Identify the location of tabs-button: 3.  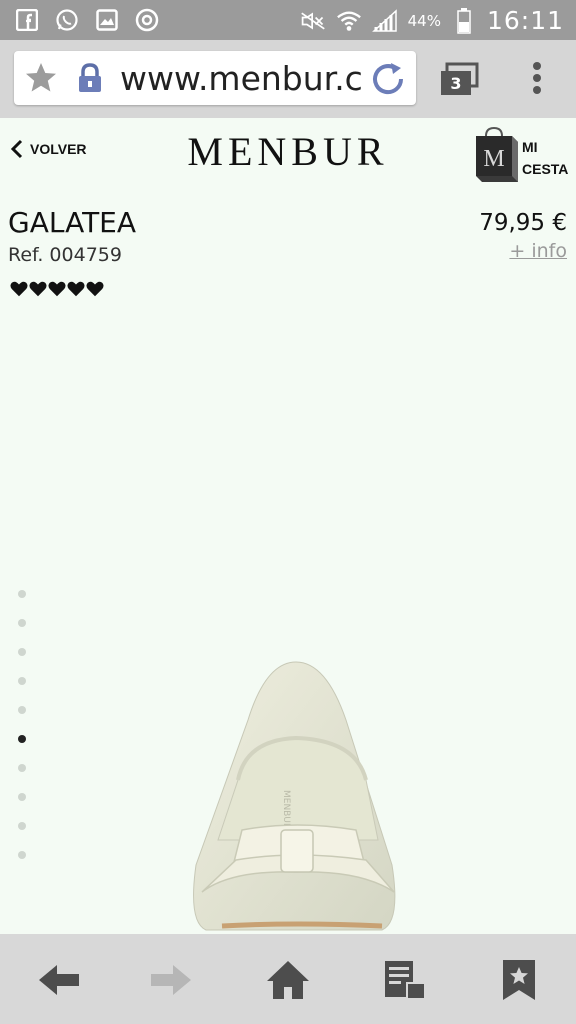
(459, 80).